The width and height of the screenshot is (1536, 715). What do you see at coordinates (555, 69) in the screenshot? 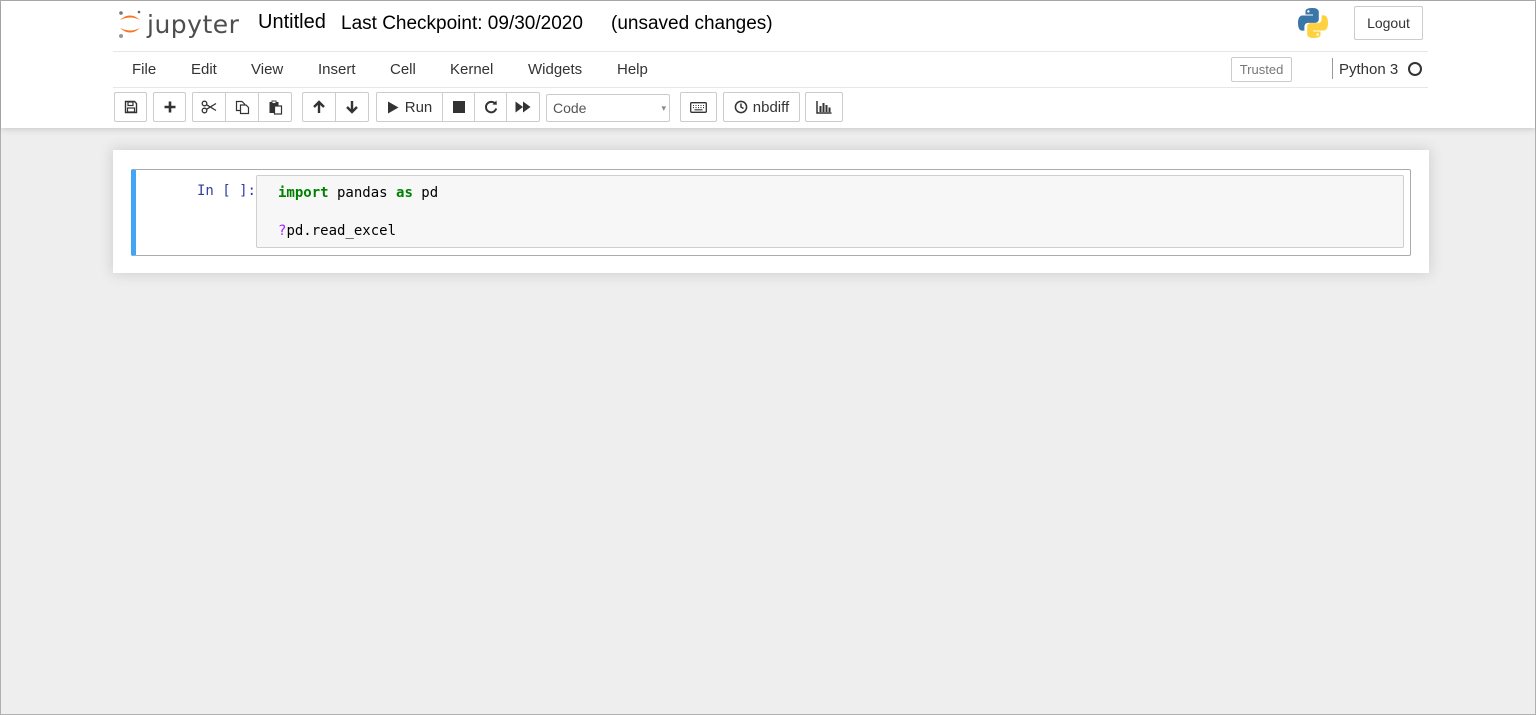
I see `menu-widgets: Widgets` at bounding box center [555, 69].